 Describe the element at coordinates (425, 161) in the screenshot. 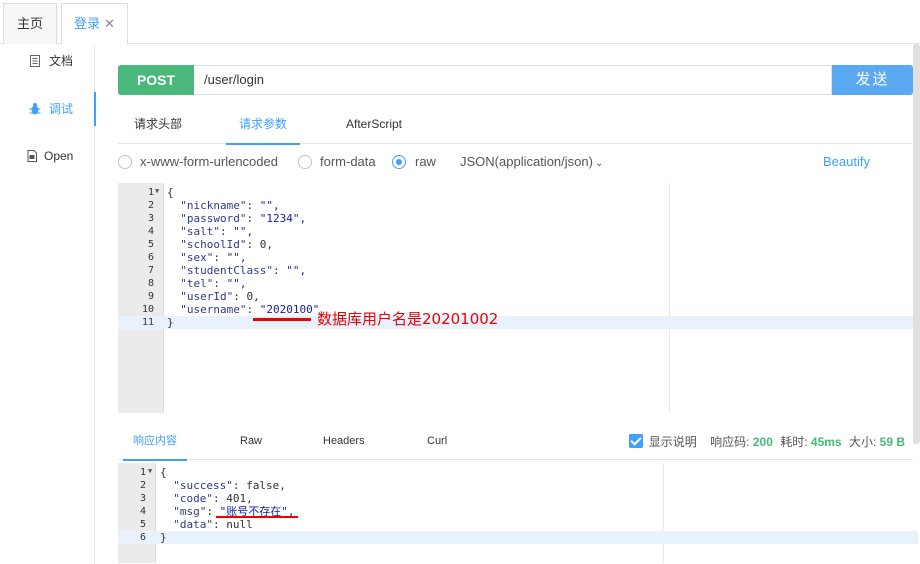

I see `radio-raw-label: raw` at that location.